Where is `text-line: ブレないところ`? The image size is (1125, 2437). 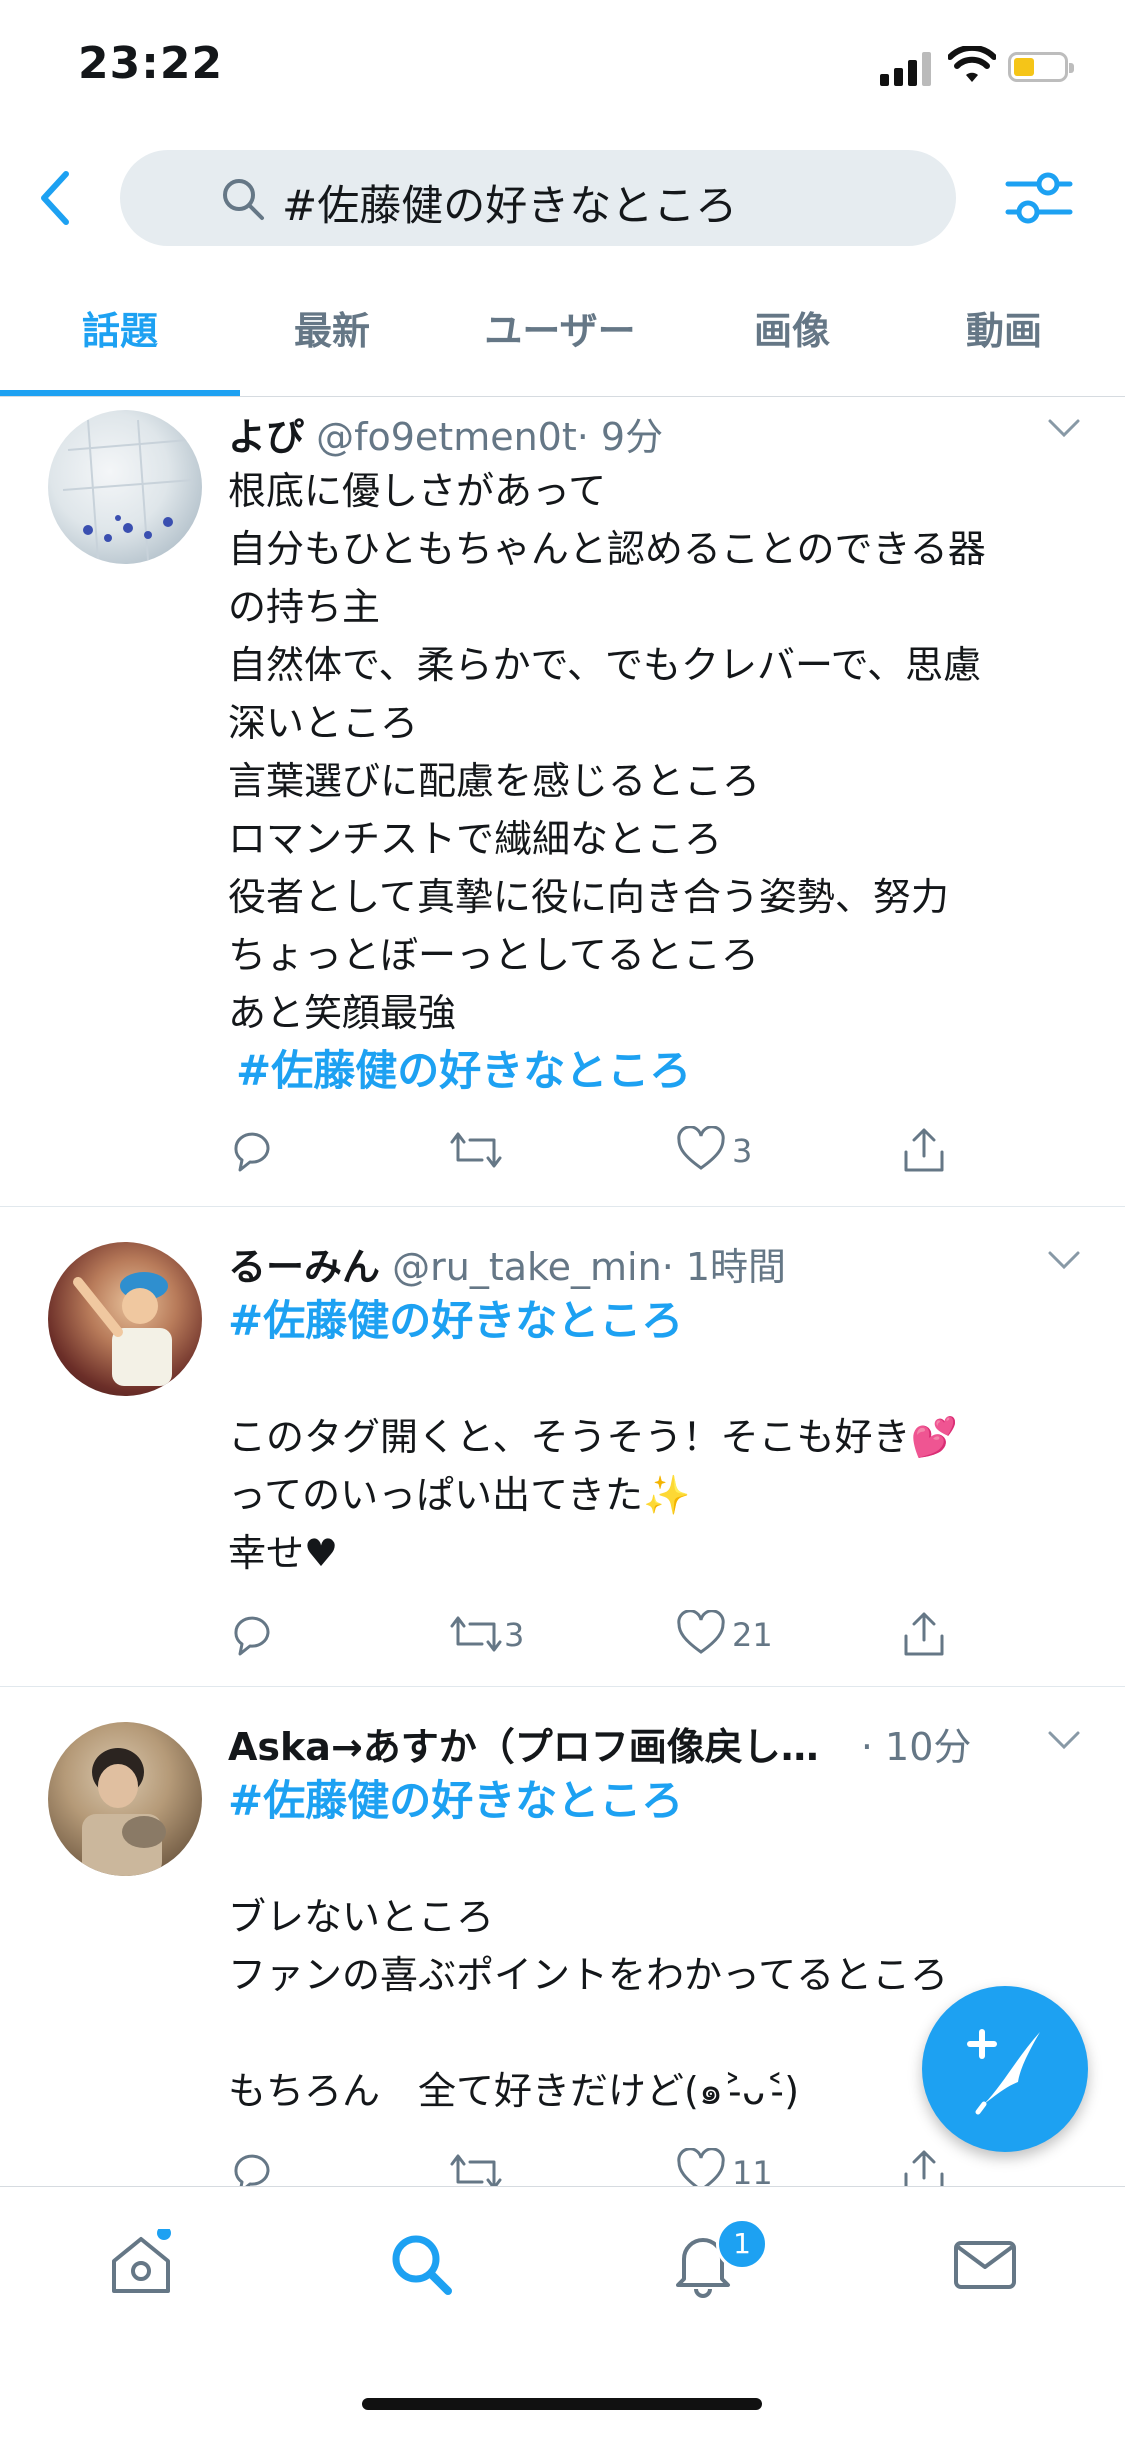
text-line: ブレないところ is located at coordinates (361, 1917).